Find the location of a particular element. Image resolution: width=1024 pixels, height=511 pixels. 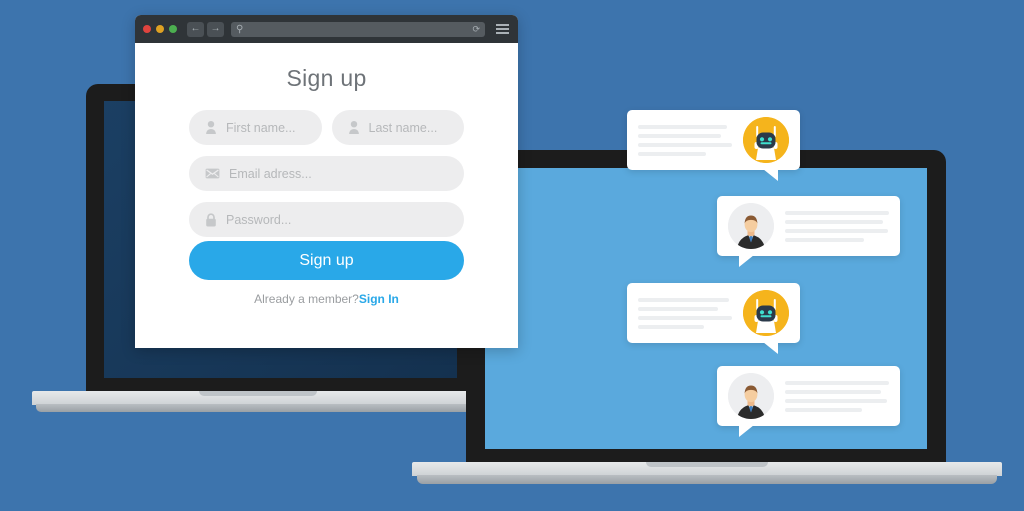

laptop-right-base is located at coordinates (707, 473).